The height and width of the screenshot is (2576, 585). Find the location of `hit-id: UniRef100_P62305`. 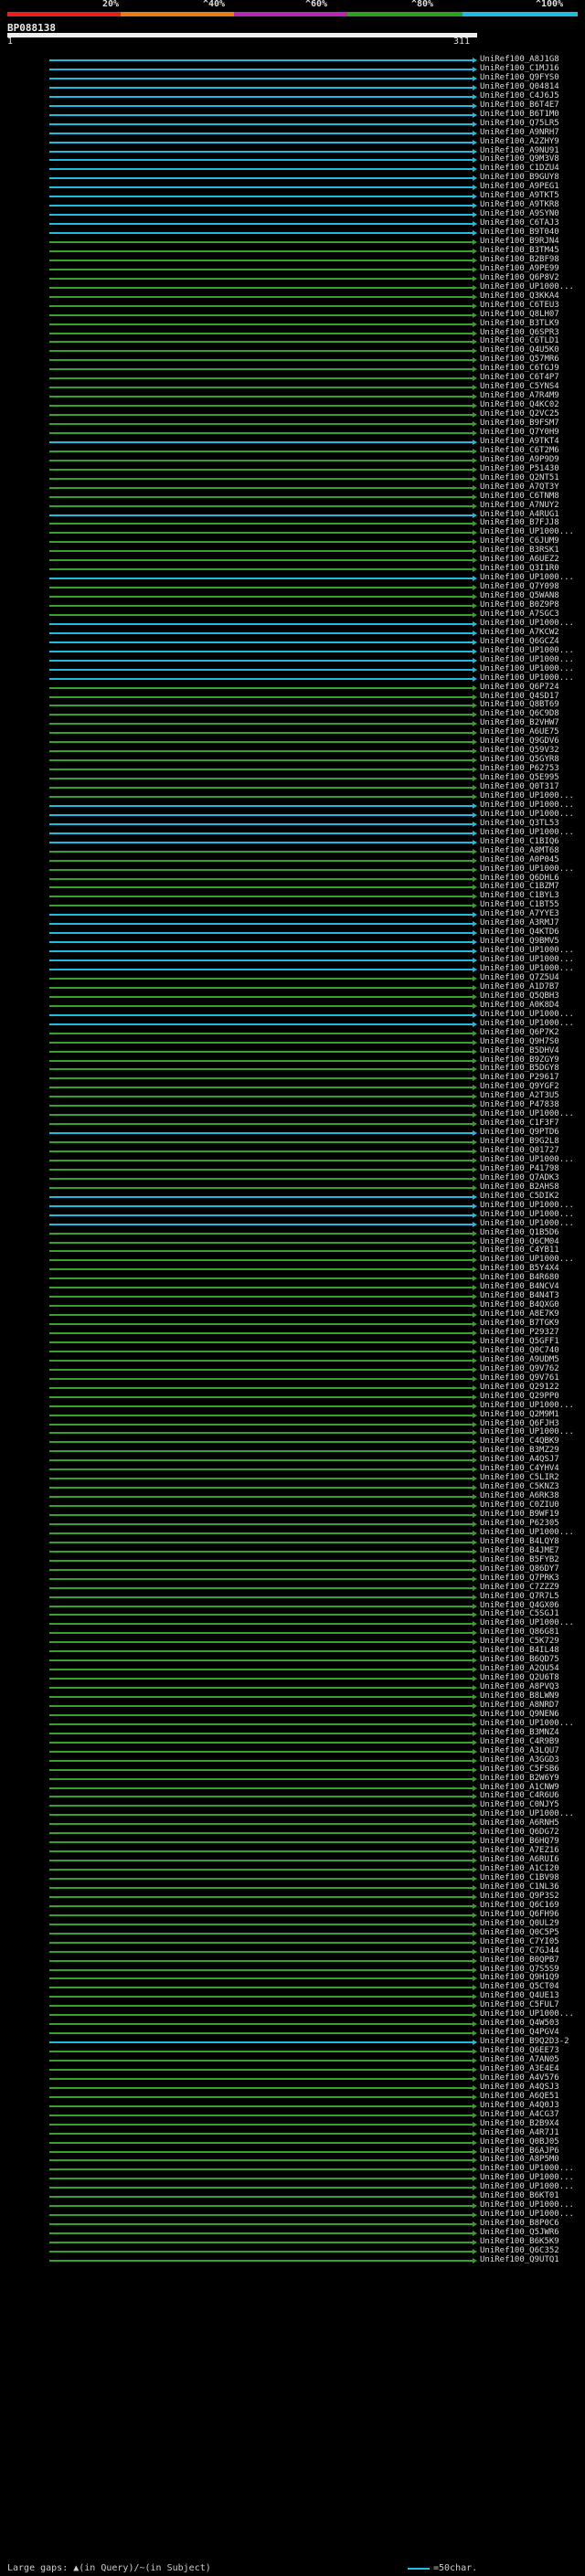

hit-id: UniRef100_P62305 is located at coordinates (519, 1523).